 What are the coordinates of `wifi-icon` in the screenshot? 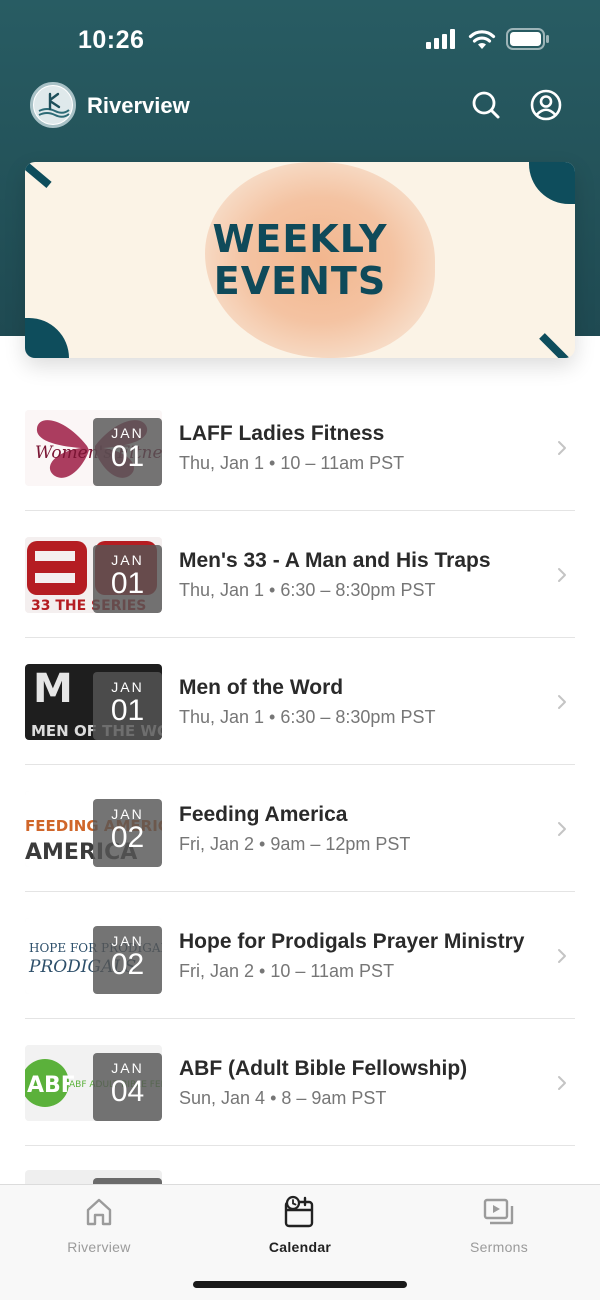 It's located at (482, 39).